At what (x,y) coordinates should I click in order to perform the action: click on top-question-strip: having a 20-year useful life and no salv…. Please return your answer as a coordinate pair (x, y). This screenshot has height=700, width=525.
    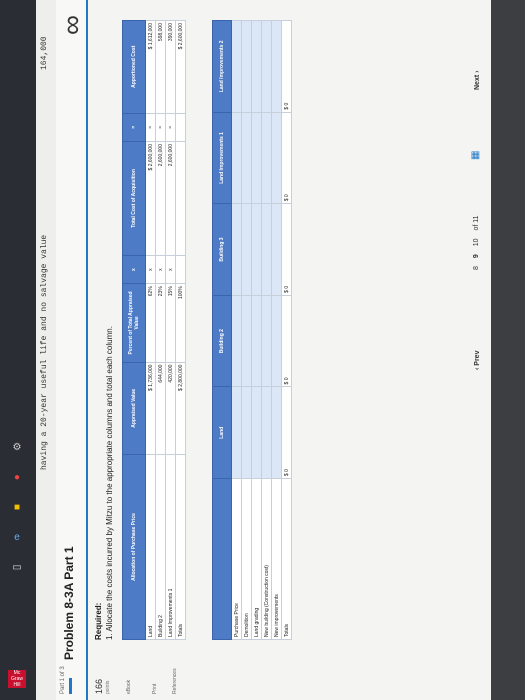
    Looking at the image, I should click on (46, 350).